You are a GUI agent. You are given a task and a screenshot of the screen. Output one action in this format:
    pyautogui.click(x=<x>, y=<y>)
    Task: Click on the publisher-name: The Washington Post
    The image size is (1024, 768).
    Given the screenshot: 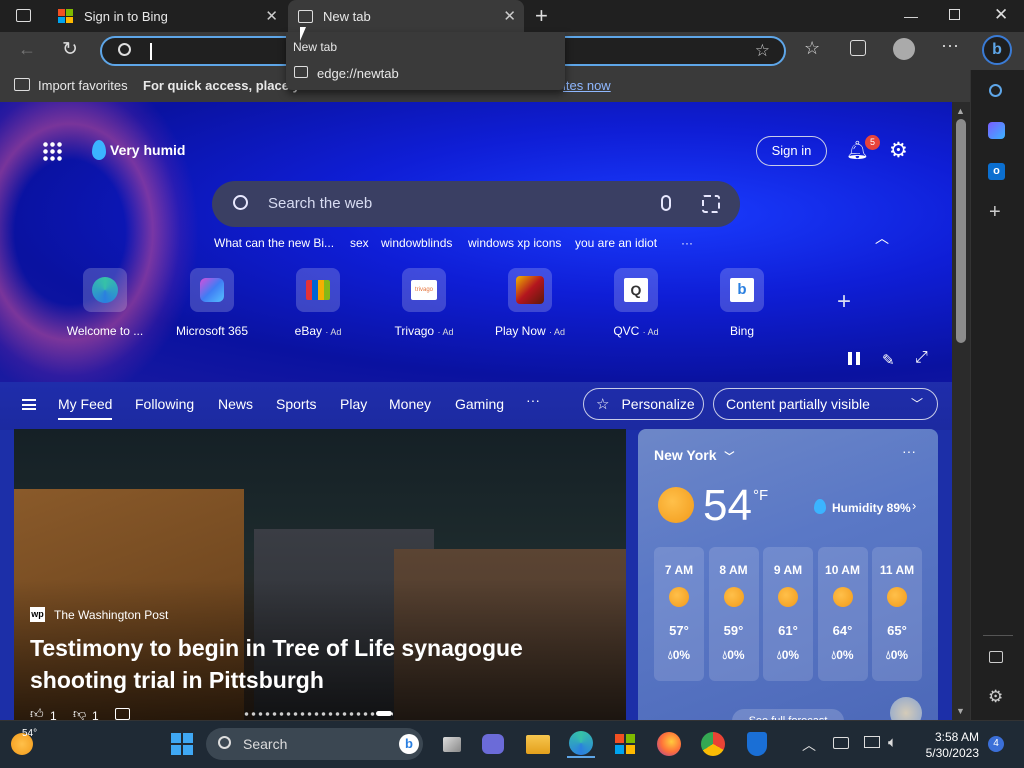 What is the action you would take?
    pyautogui.click(x=111, y=615)
    